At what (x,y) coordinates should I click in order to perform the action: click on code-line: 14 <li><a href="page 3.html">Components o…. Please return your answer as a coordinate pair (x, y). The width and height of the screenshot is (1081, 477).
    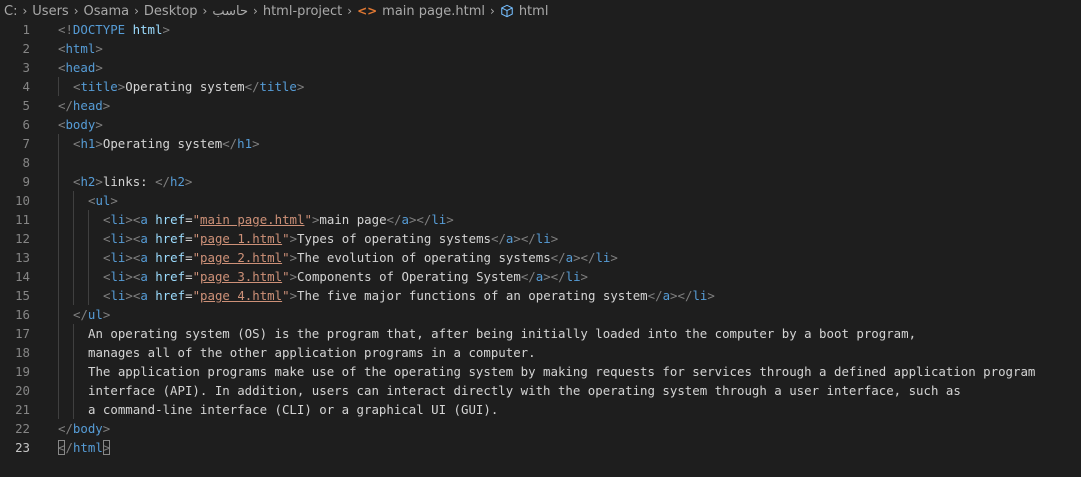
    Looking at the image, I should click on (540, 276).